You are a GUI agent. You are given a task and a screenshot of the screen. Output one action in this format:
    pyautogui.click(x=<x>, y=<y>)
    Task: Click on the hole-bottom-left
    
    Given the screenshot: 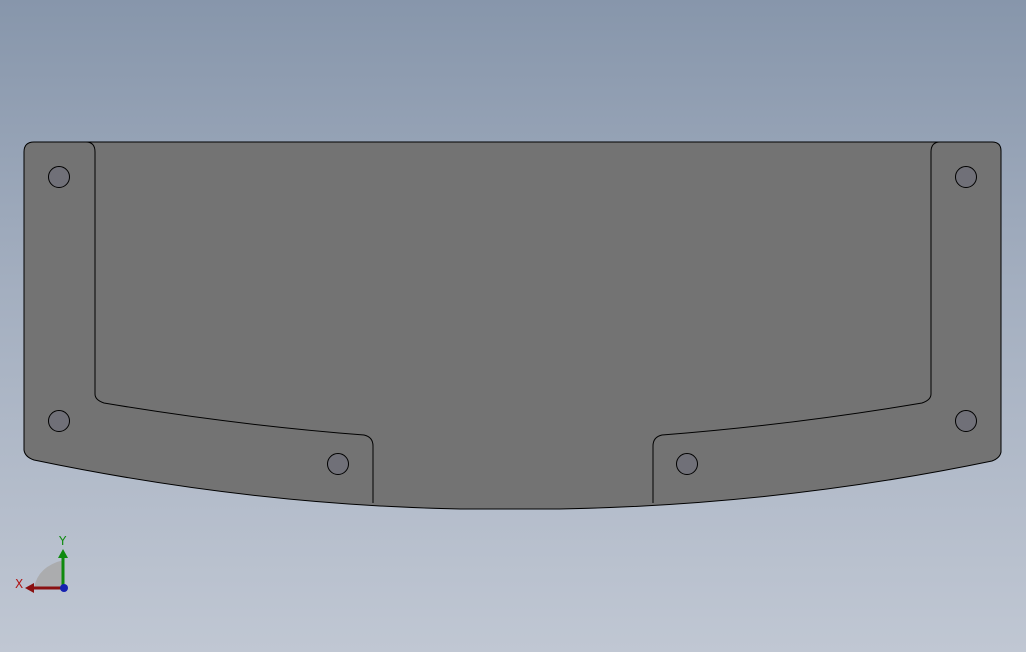 What is the action you would take?
    pyautogui.click(x=338, y=464)
    